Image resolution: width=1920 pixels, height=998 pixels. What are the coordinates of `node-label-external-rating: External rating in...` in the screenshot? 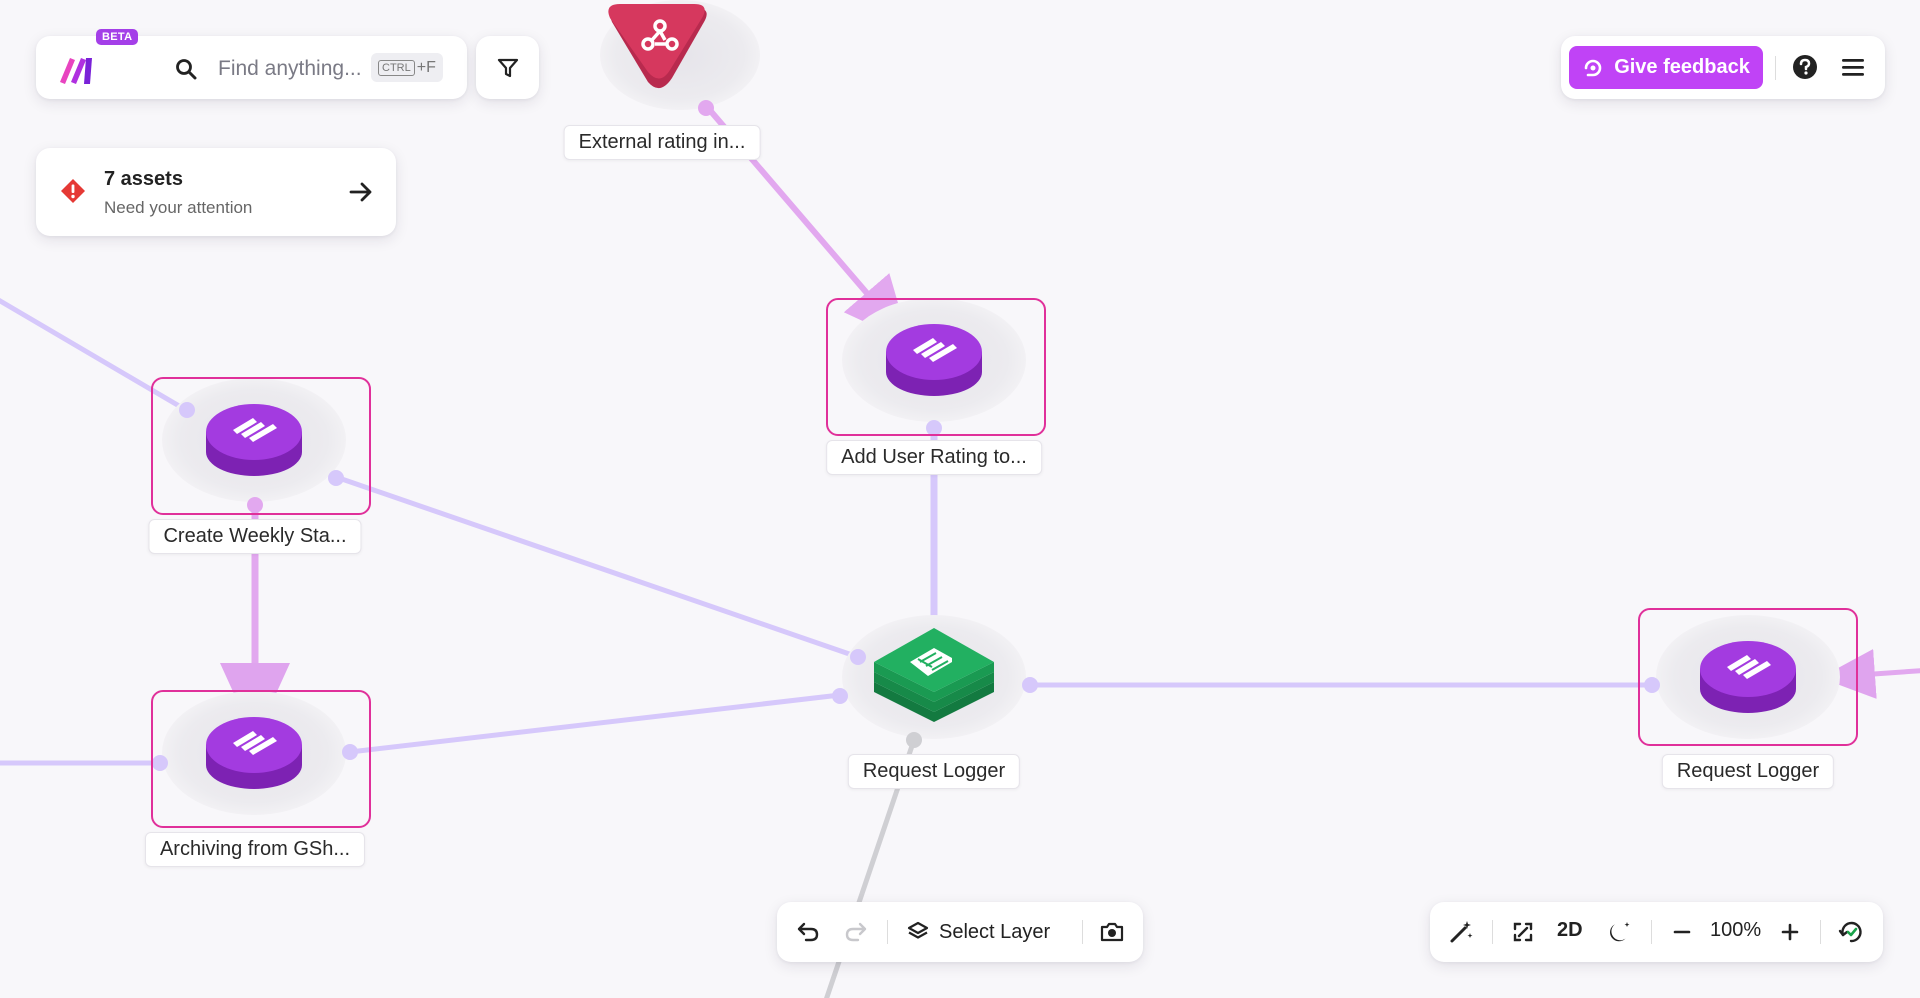 It's located at (662, 142).